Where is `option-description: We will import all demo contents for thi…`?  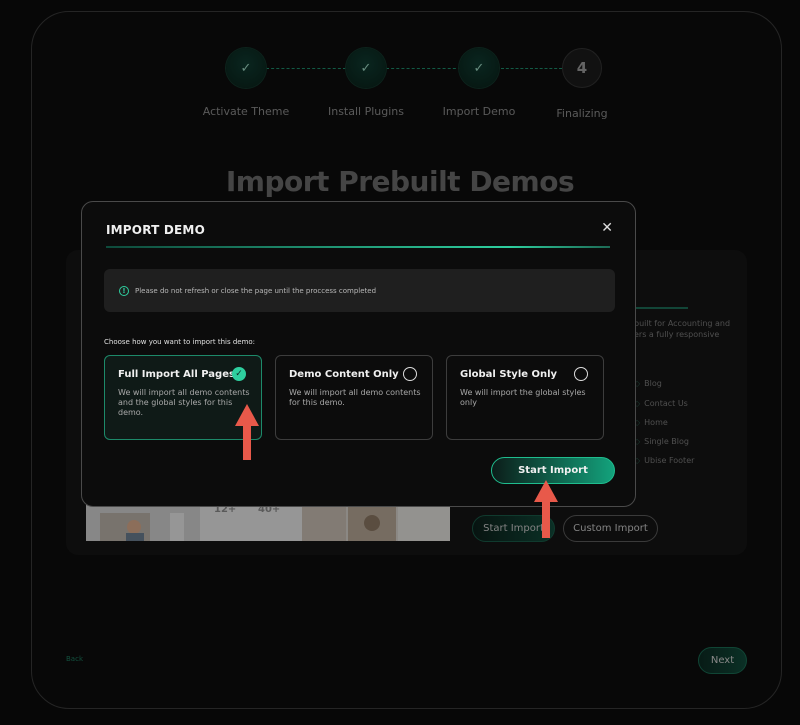 option-description: We will import all demo contents for thi… is located at coordinates (355, 397).